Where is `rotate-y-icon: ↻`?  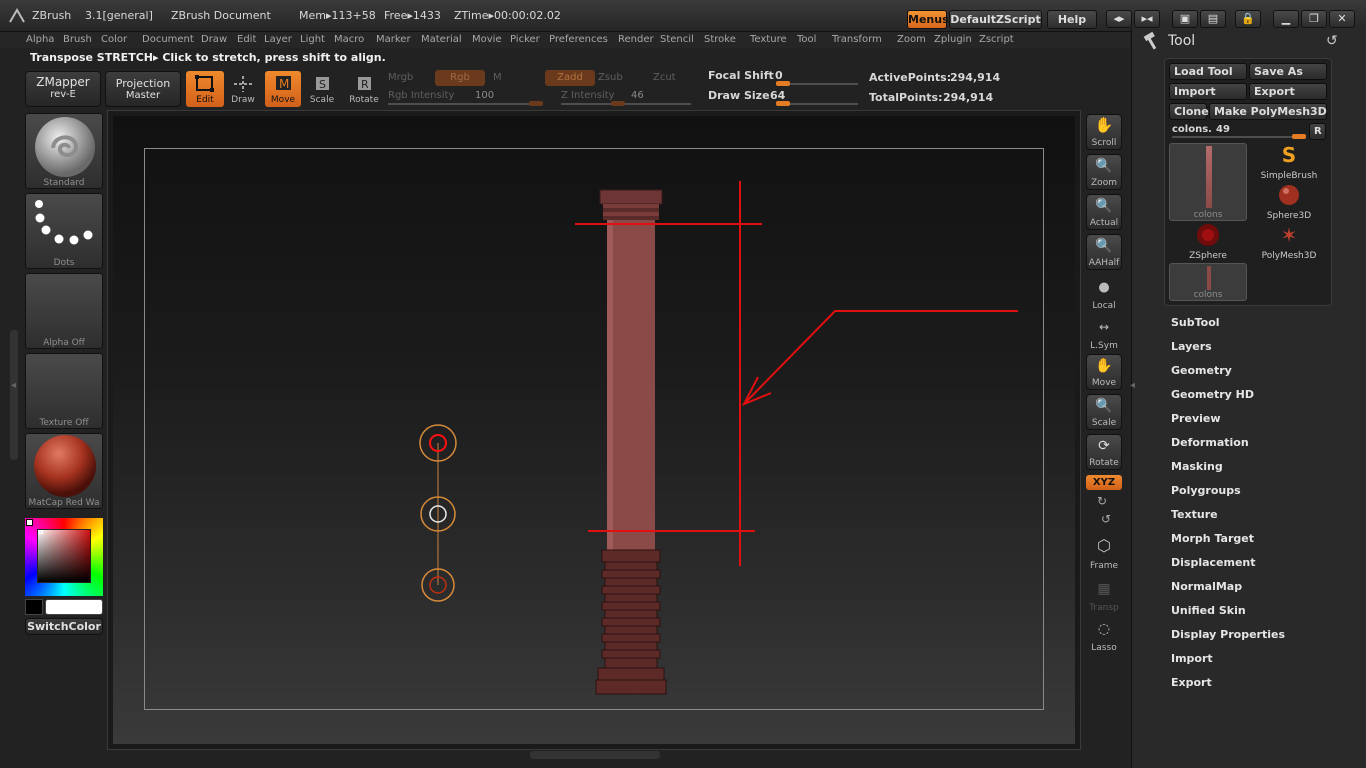
rotate-y-icon: ↻ is located at coordinates (1102, 501).